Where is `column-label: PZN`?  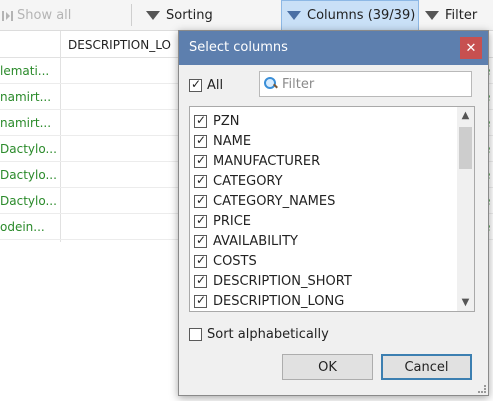 column-label: PZN is located at coordinates (226, 121).